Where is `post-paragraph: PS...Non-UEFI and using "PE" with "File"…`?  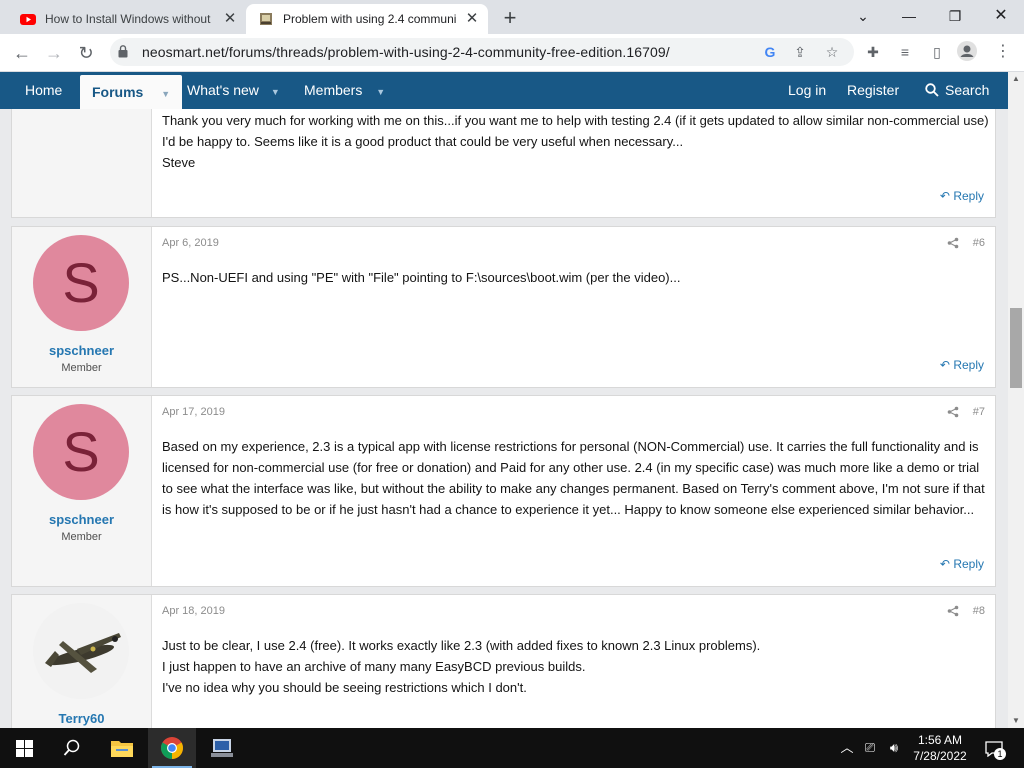 post-paragraph: PS...Non-UEFI and using "PE" with "File"… is located at coordinates (421, 277).